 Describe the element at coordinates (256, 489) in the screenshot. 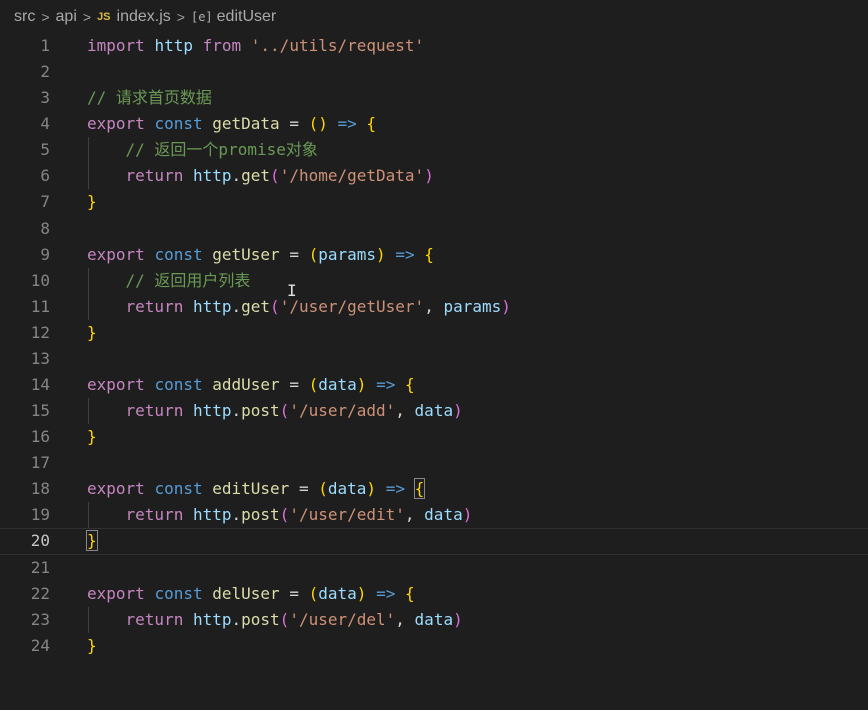

I see `code-text: export const editUser = (data) => {` at that location.